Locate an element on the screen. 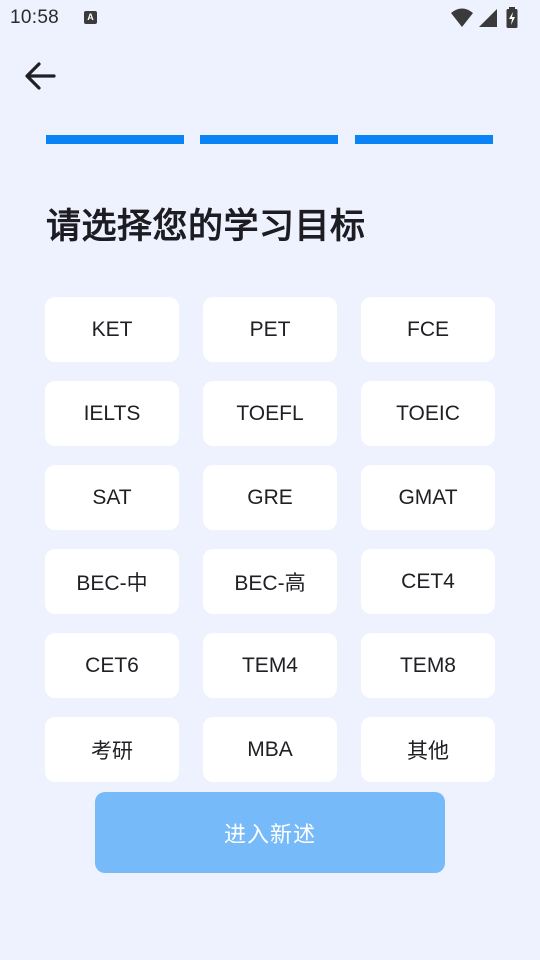 The height and width of the screenshot is (960, 540). option-cet4: CET4 is located at coordinates (428, 581).